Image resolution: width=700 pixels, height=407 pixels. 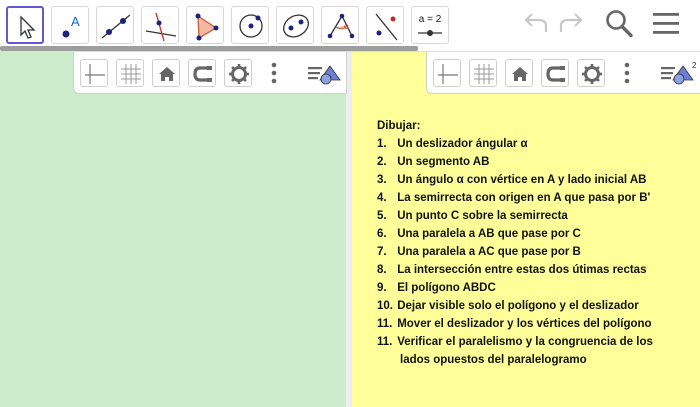 I want to click on redo-button, so click(x=572, y=25).